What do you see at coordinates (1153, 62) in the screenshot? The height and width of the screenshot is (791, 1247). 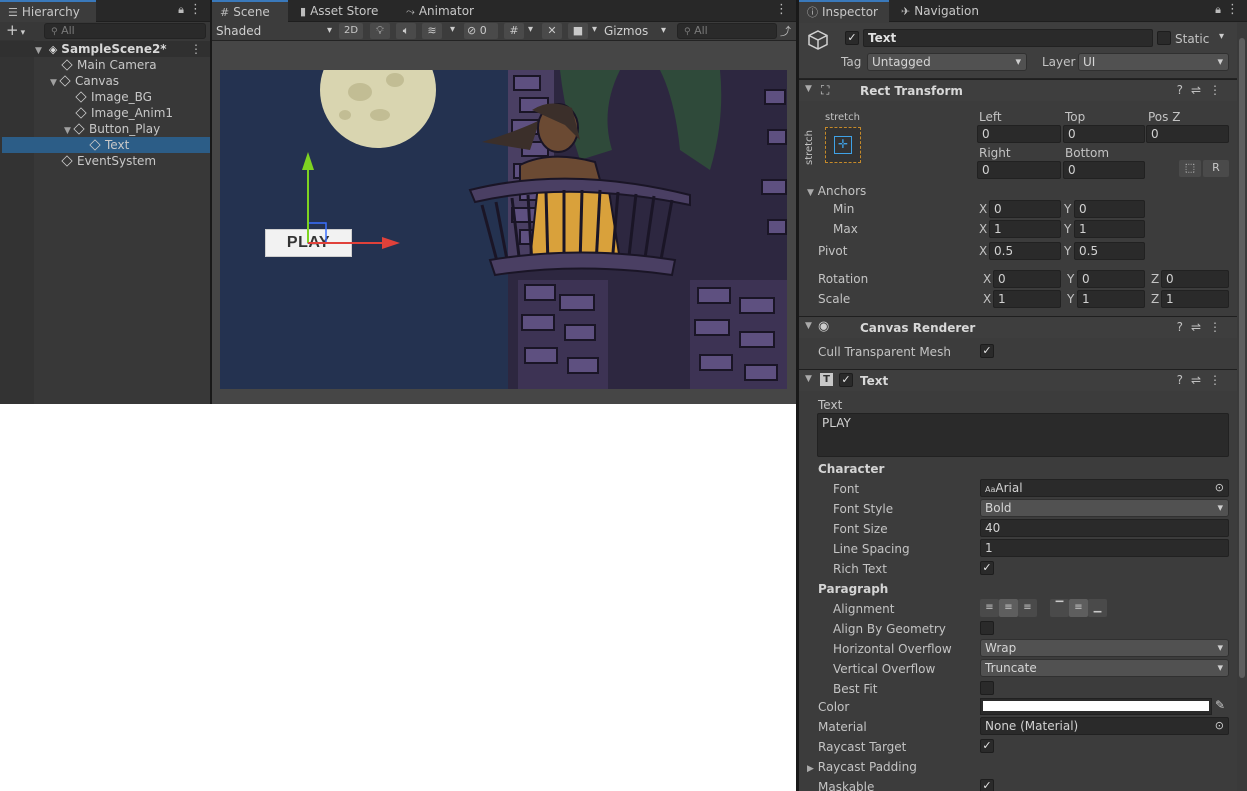 I see `layer-dropdown: UI` at bounding box center [1153, 62].